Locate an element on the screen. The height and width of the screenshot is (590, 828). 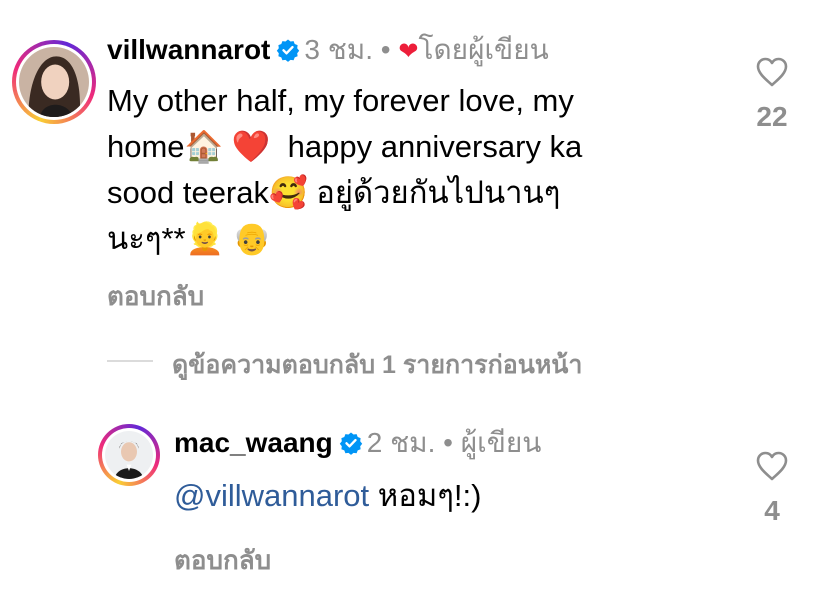
avatar-mac-waang is located at coordinates (129, 455).